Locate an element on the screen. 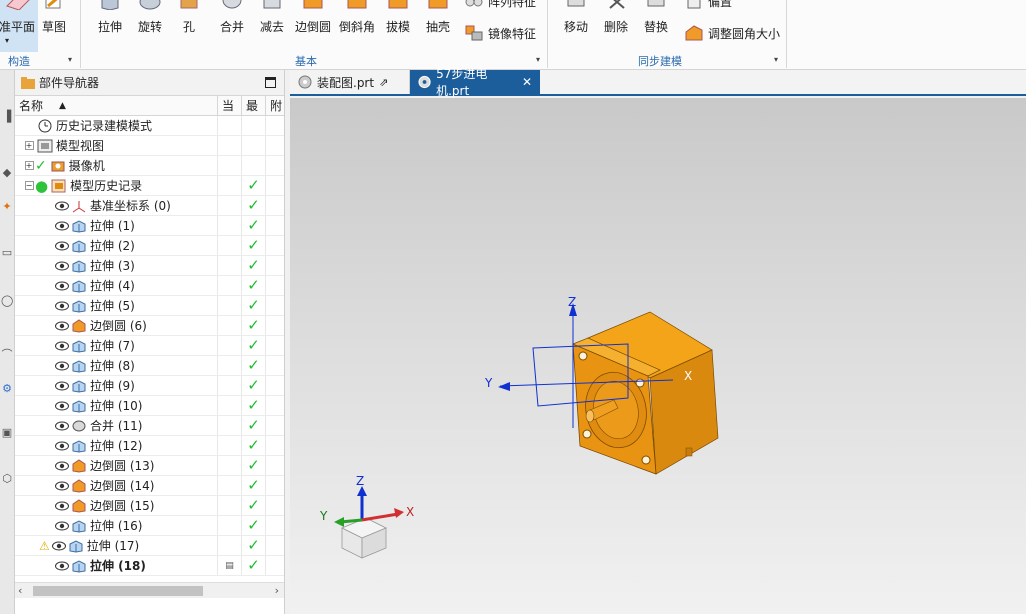 The width and height of the screenshot is (1026, 614). tree-row: 边倒圆 (6) ✓ is located at coordinates (149, 326).